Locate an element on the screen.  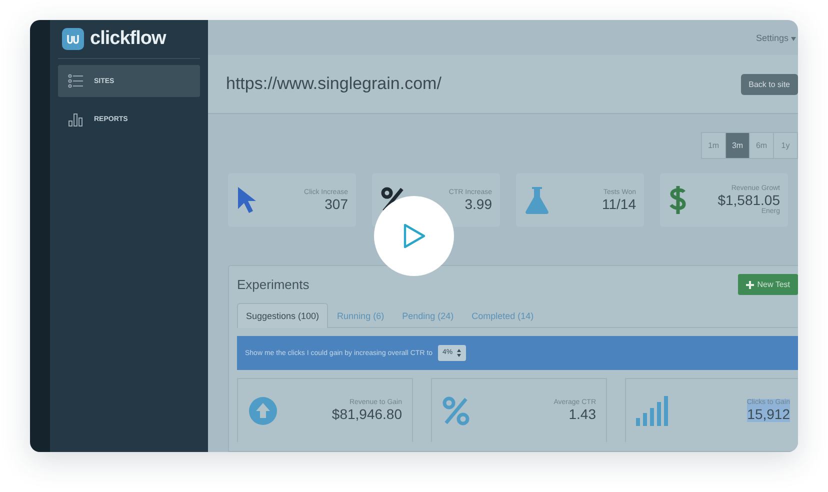
range-button: 1y is located at coordinates (785, 145).